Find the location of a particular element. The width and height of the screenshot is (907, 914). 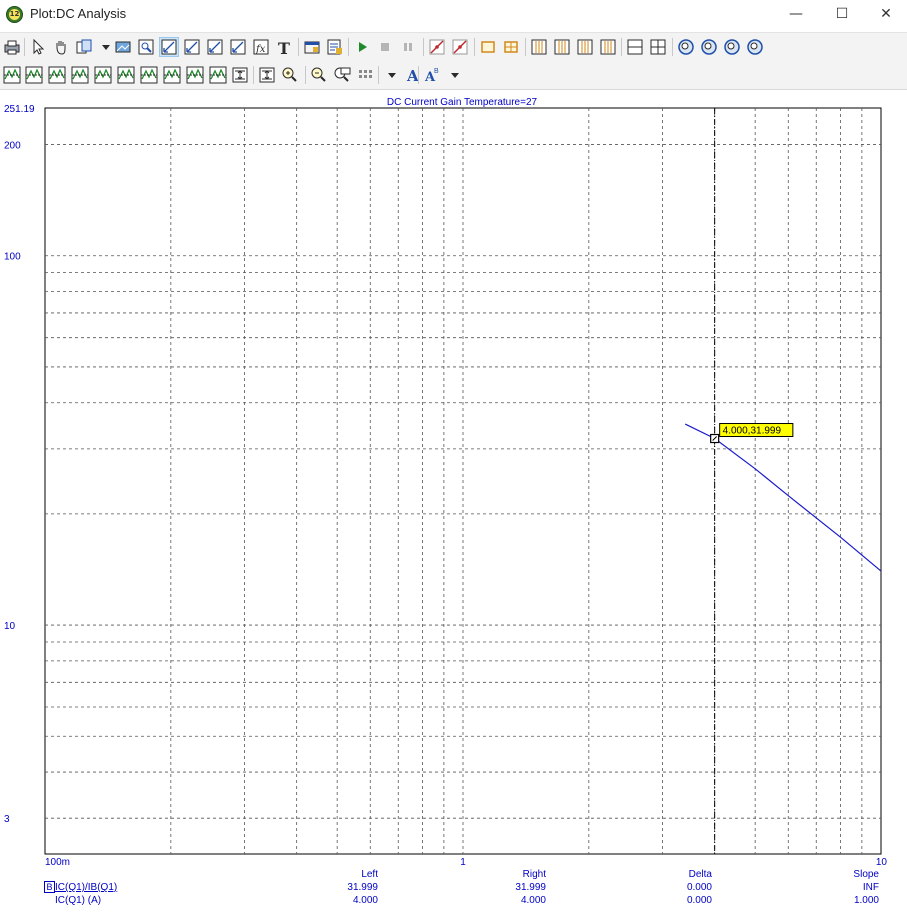

function-icon: fx is located at coordinates (261, 47).